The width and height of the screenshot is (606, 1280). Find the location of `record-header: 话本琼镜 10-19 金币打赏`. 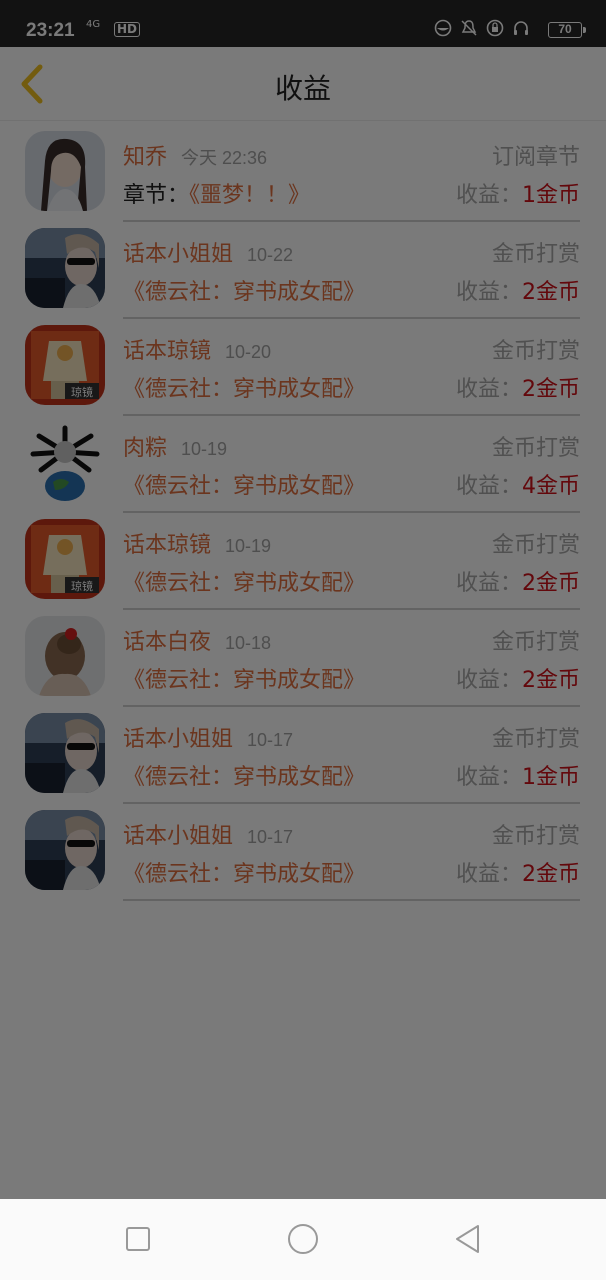

record-header: 话本琼镜 10-19 金币打赏 is located at coordinates (351, 542).